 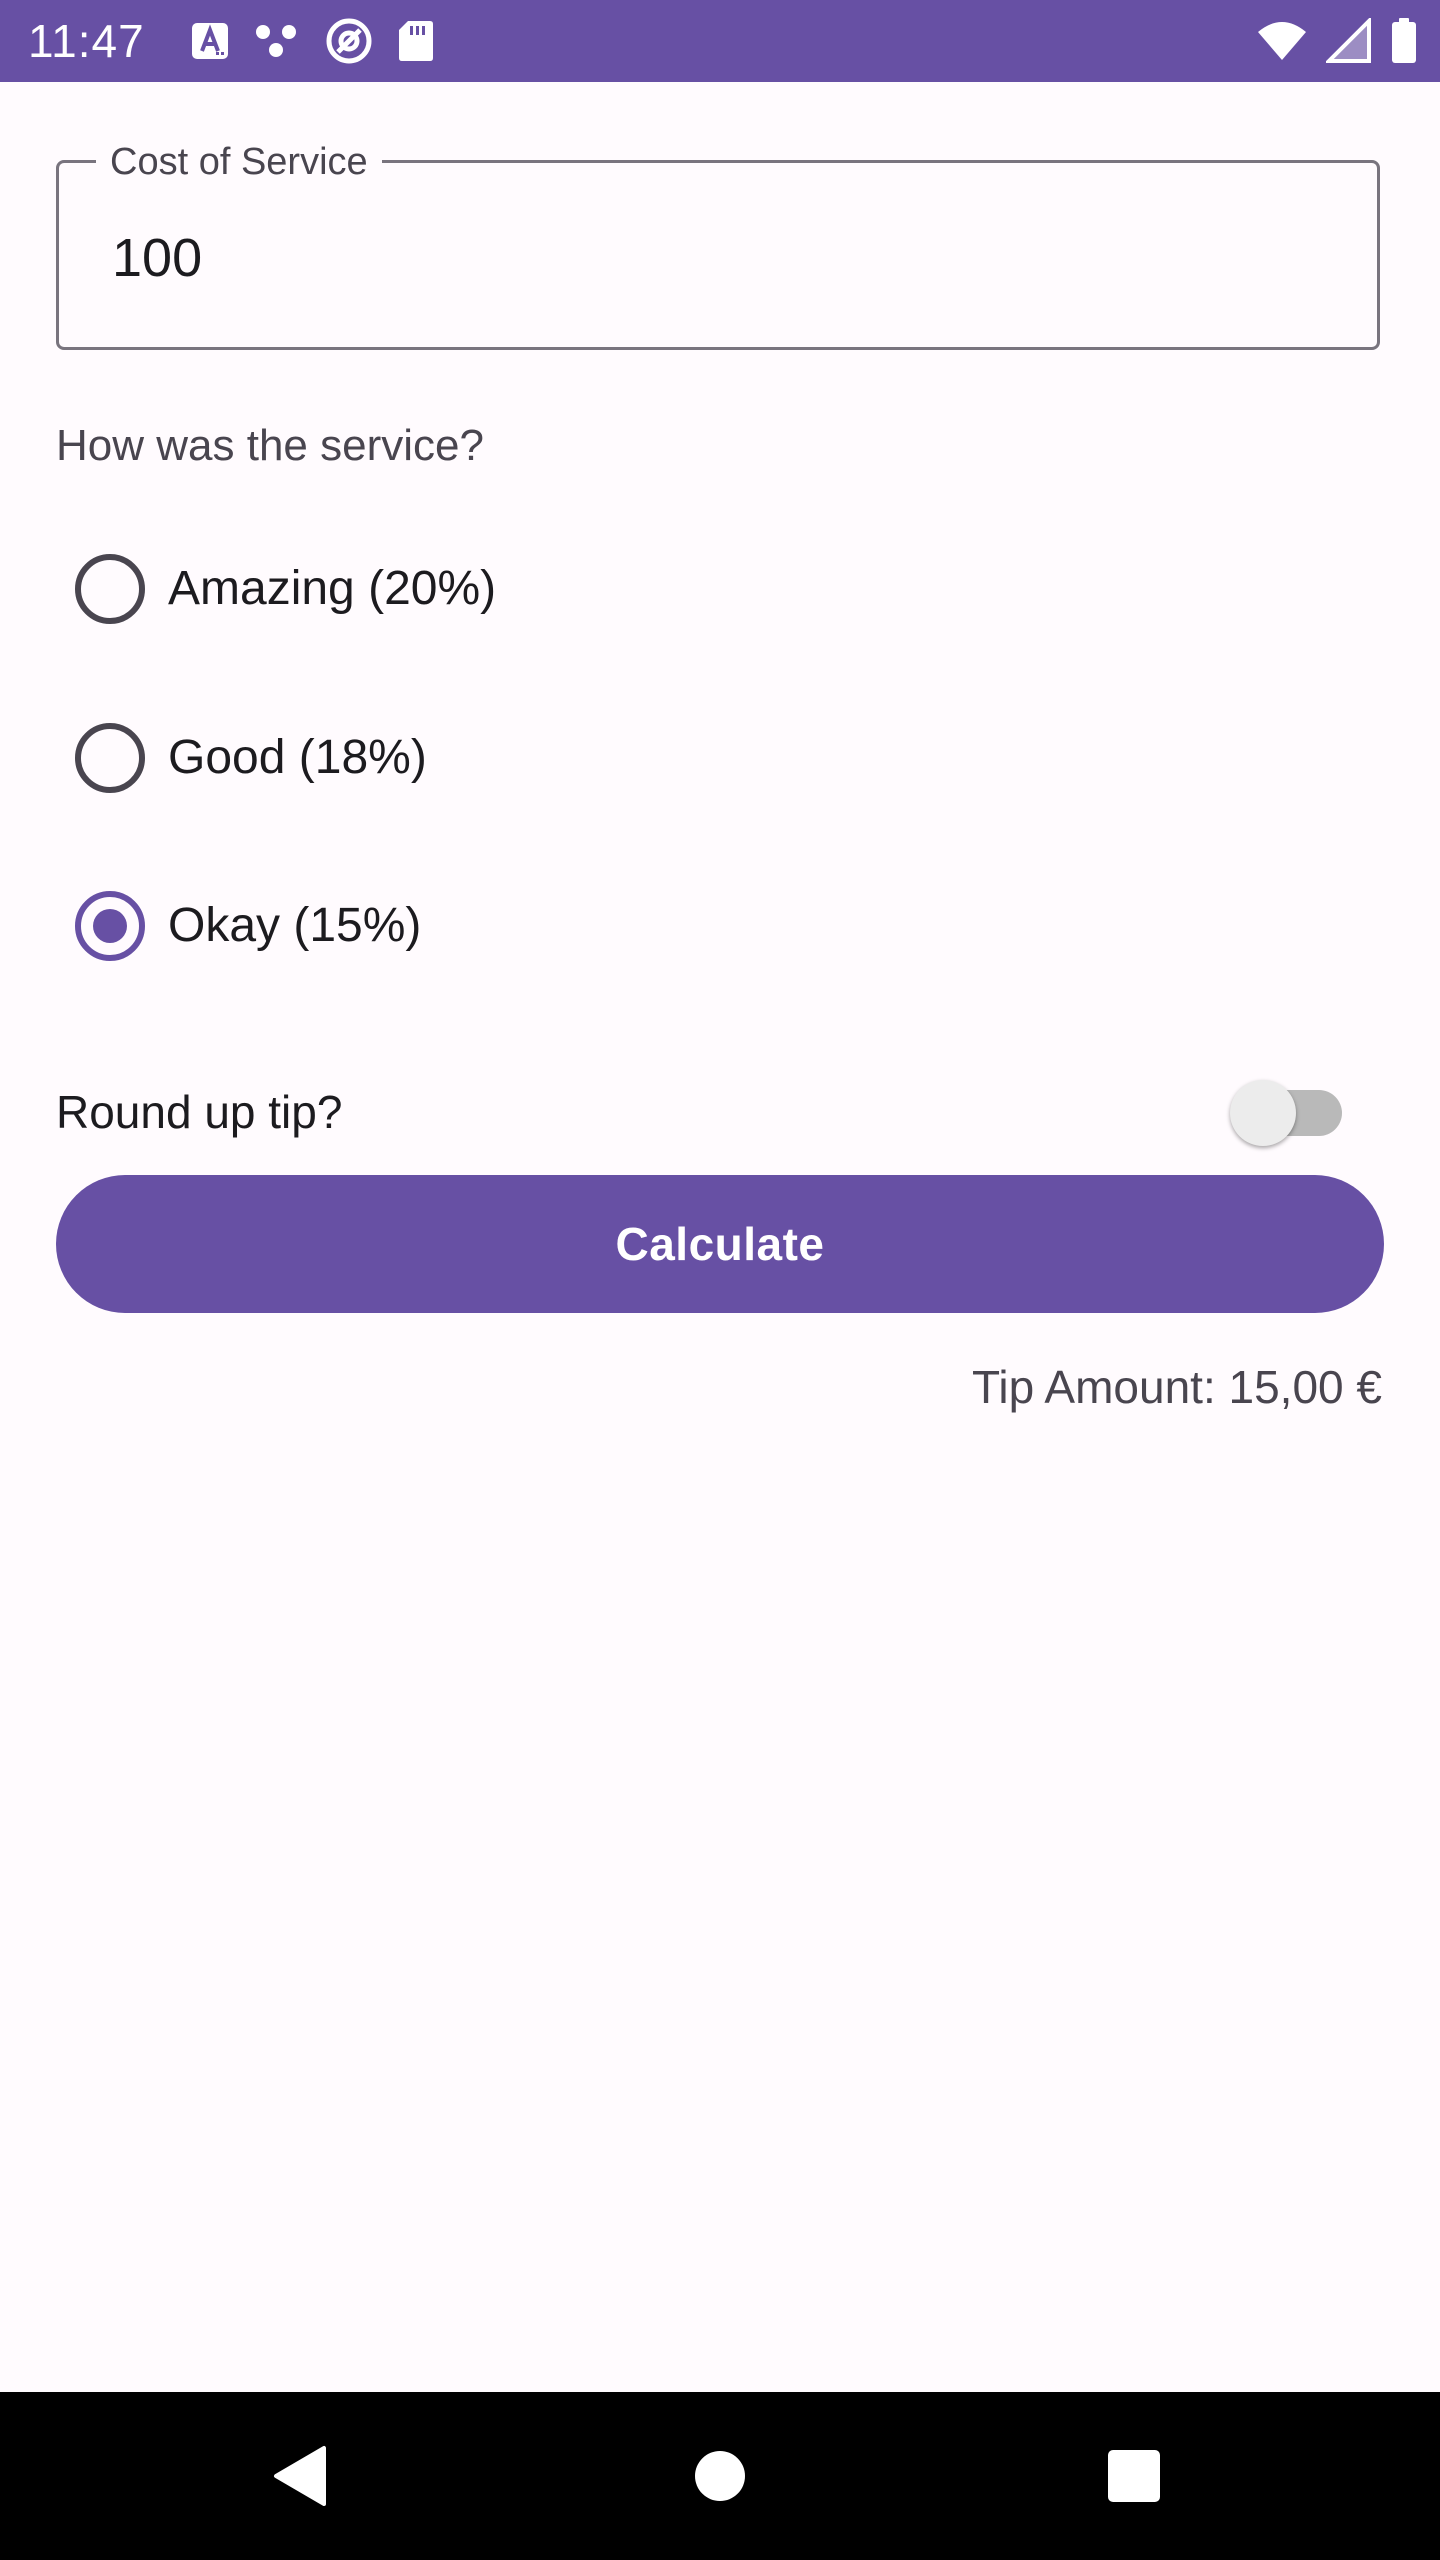 What do you see at coordinates (312, 41) in the screenshot?
I see `status-notification-icons` at bounding box center [312, 41].